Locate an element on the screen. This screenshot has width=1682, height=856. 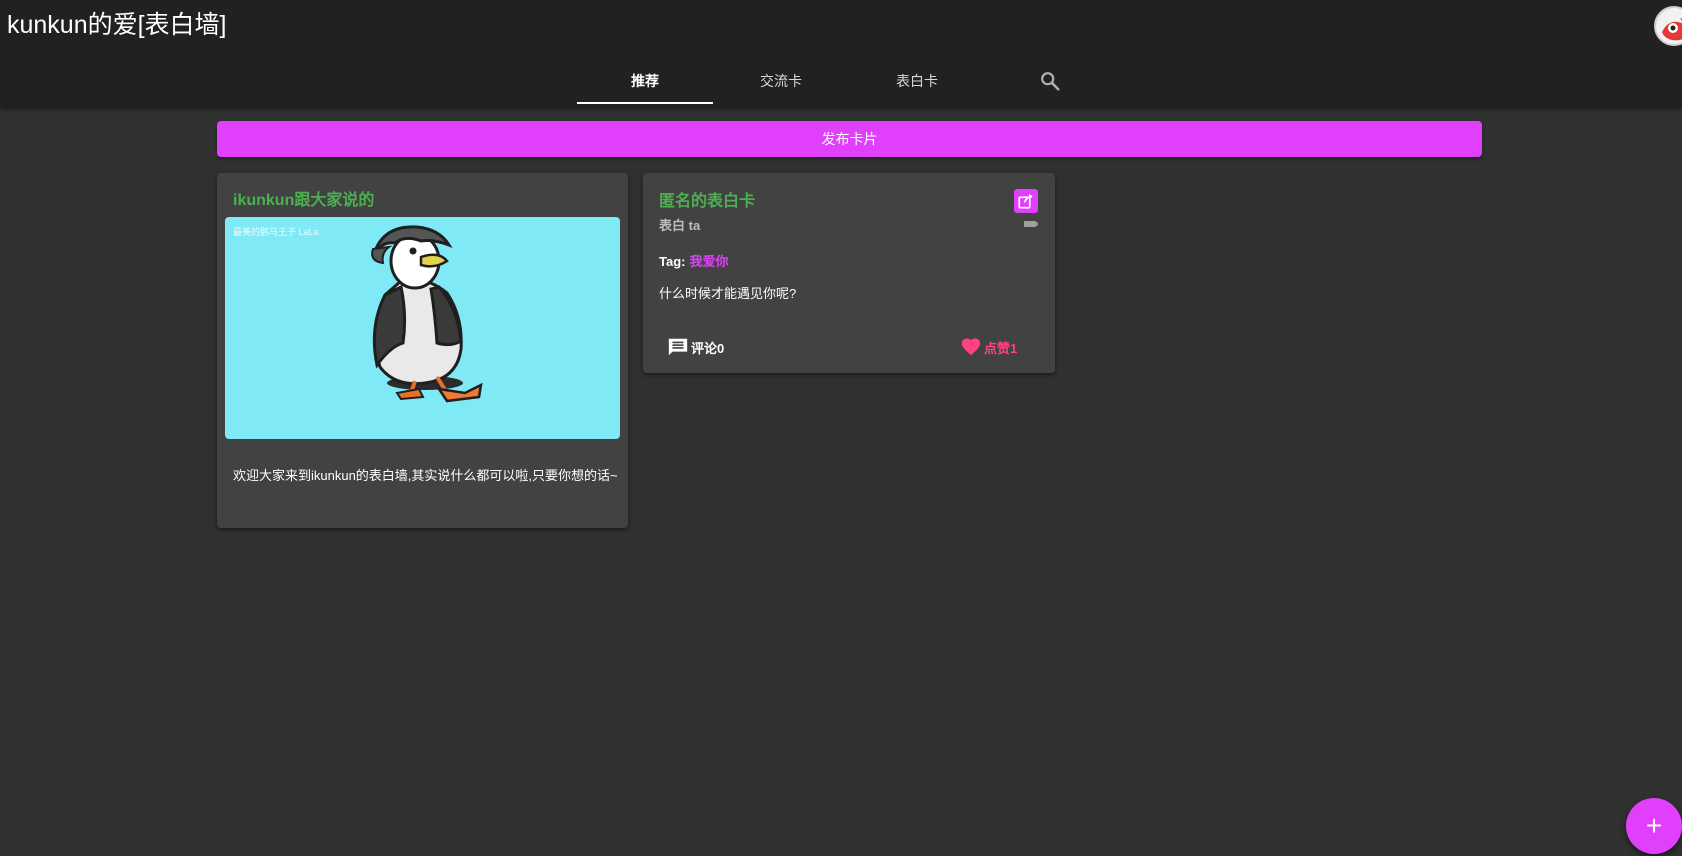
card-text: 欢迎大家来到ikunkun的表白墙,其实说什么都可以啦,只要你想的话~ is located at coordinates (425, 475).